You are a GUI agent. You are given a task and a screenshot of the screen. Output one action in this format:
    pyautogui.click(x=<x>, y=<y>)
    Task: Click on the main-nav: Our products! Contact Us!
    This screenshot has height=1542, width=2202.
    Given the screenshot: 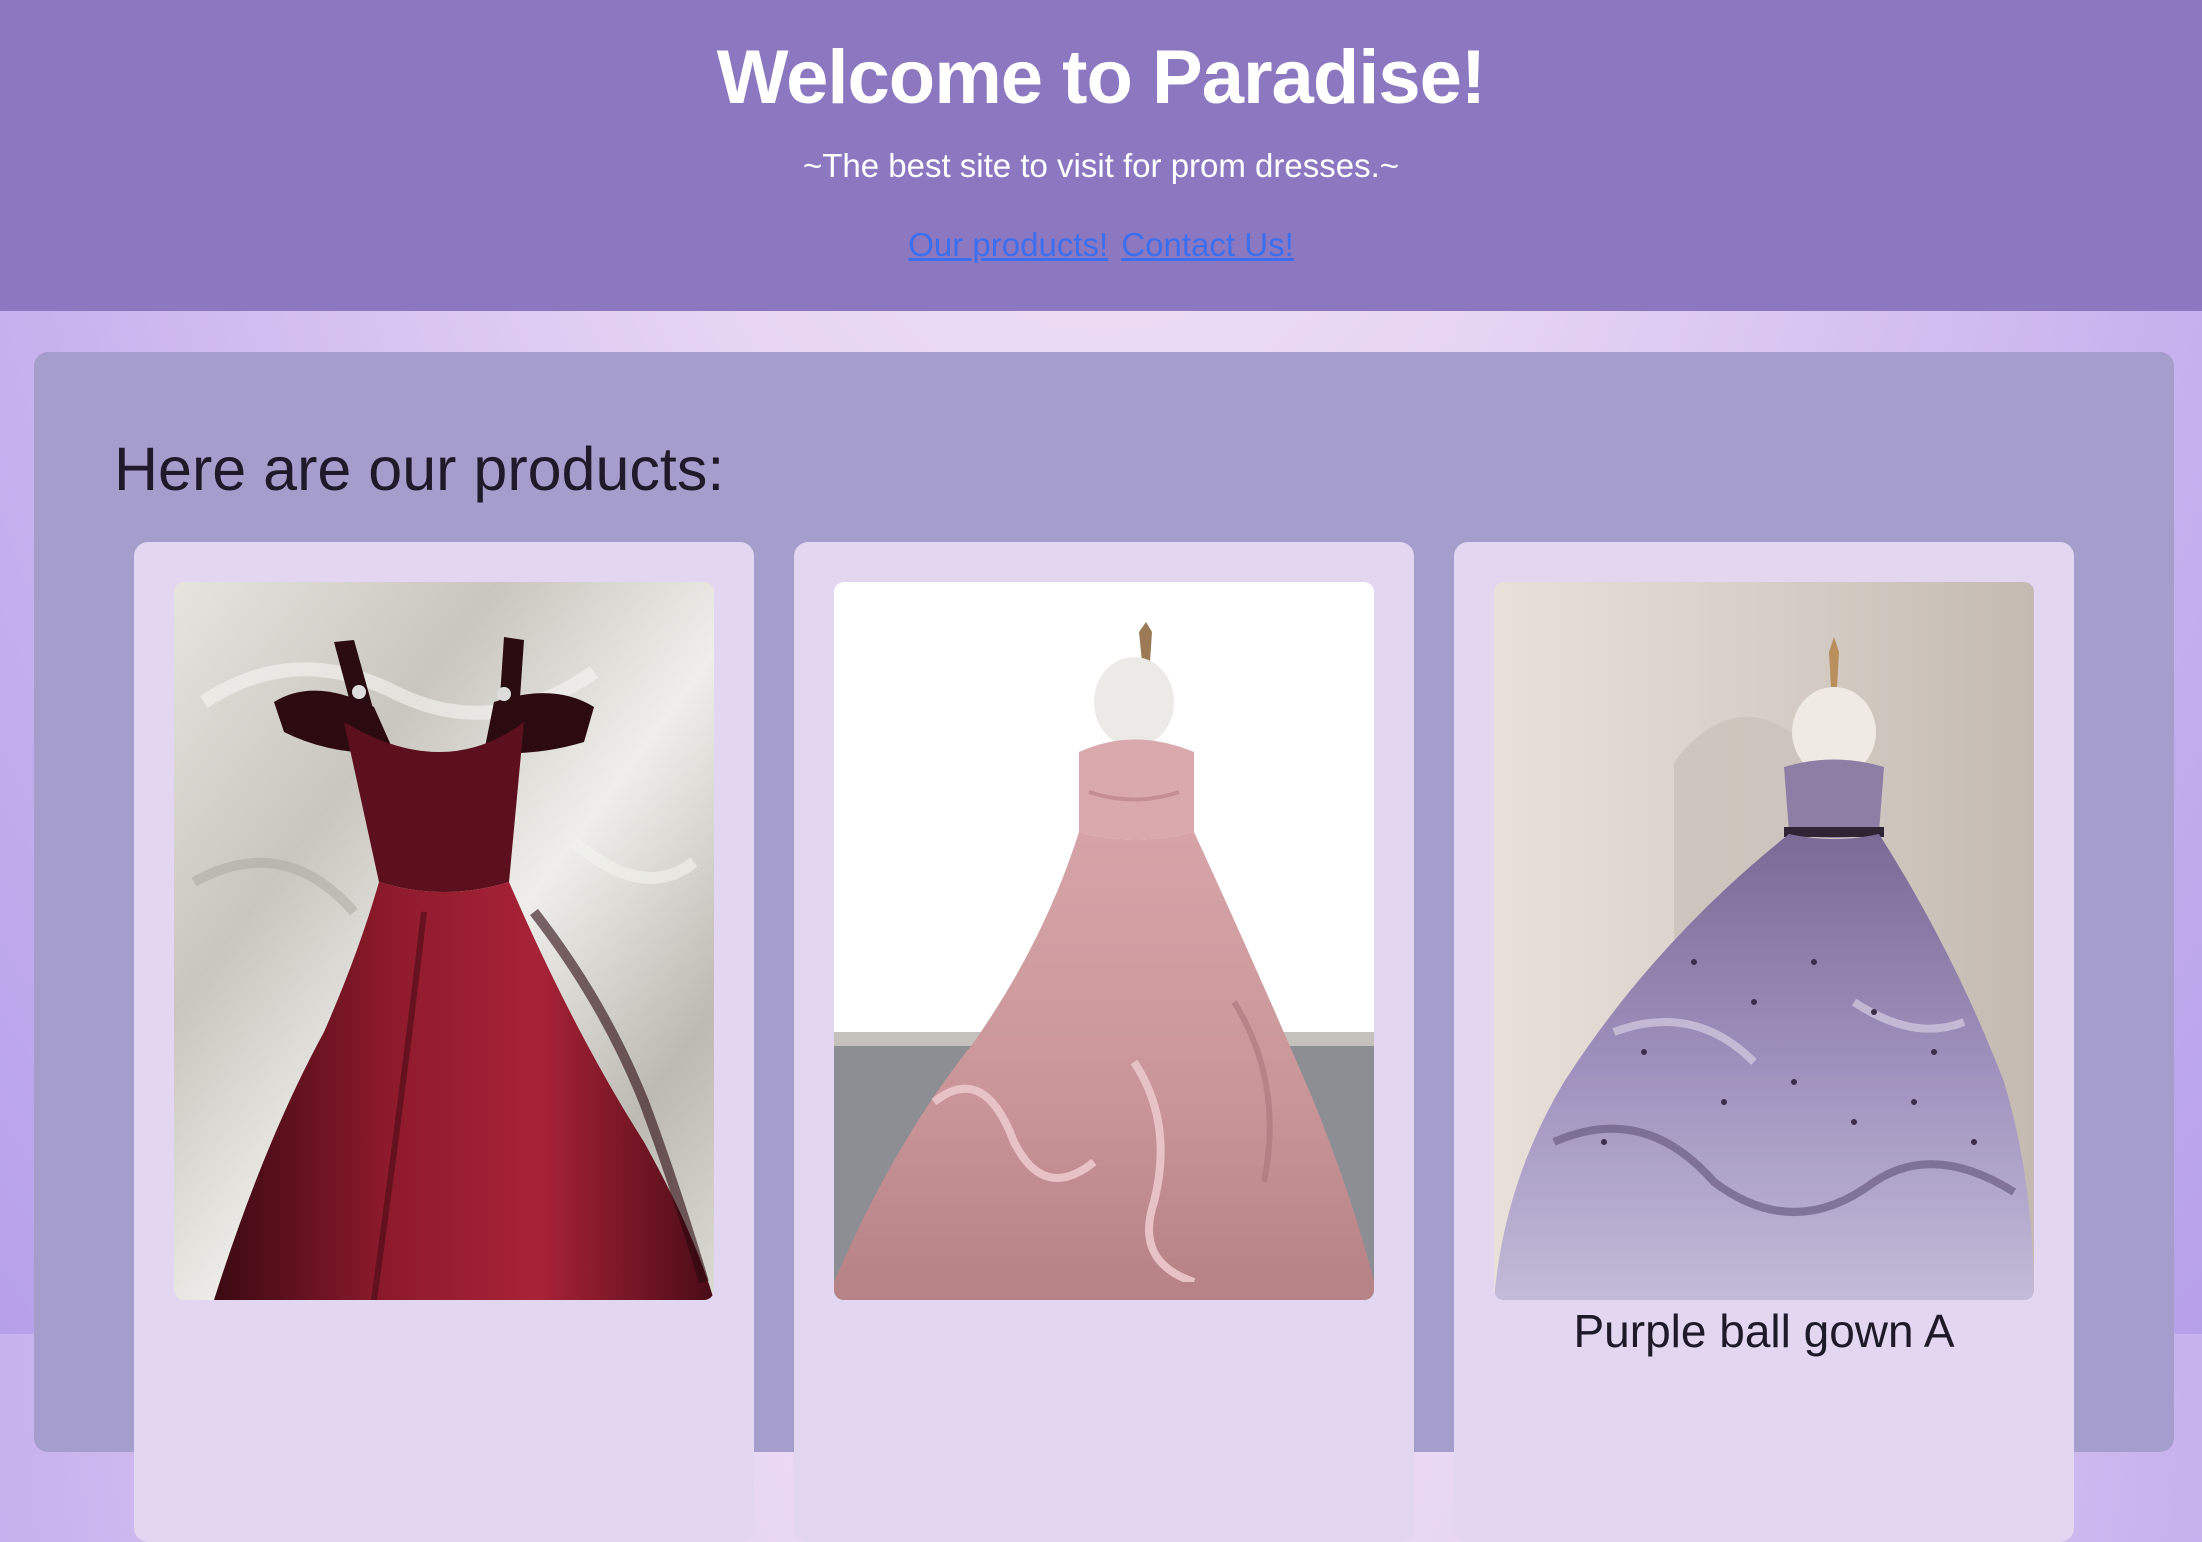 What is the action you would take?
    pyautogui.click(x=1101, y=245)
    